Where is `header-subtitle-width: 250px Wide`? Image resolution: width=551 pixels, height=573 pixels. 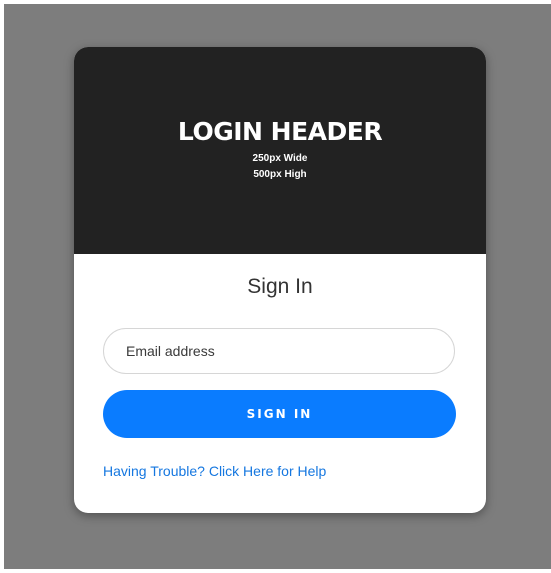 header-subtitle-width: 250px Wide is located at coordinates (280, 158).